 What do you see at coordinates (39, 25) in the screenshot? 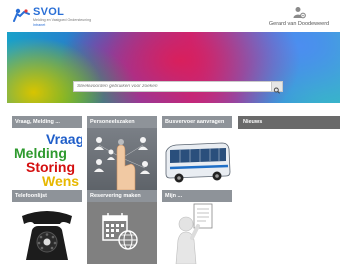
I see `logo-tagline: Intranet` at bounding box center [39, 25].